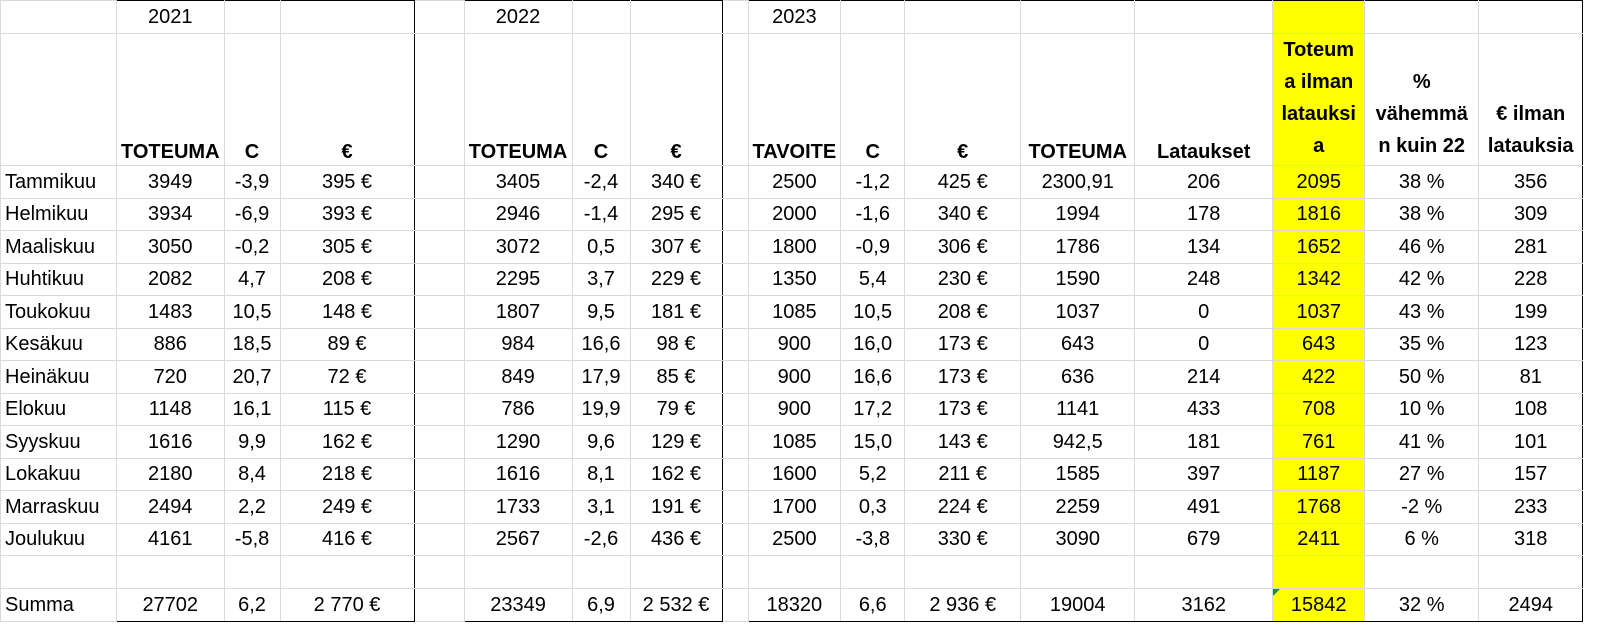  What do you see at coordinates (1204, 182) in the screenshot?
I see `cell-lataukset: 206` at bounding box center [1204, 182].